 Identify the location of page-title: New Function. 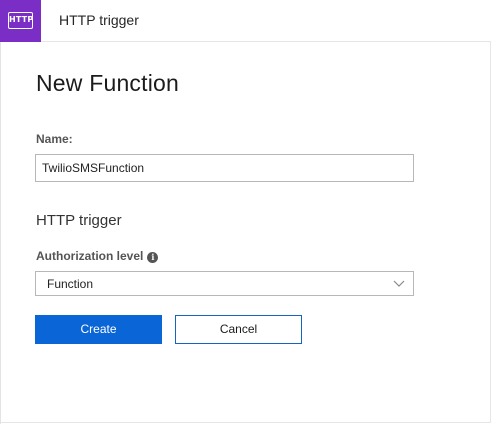
(108, 83).